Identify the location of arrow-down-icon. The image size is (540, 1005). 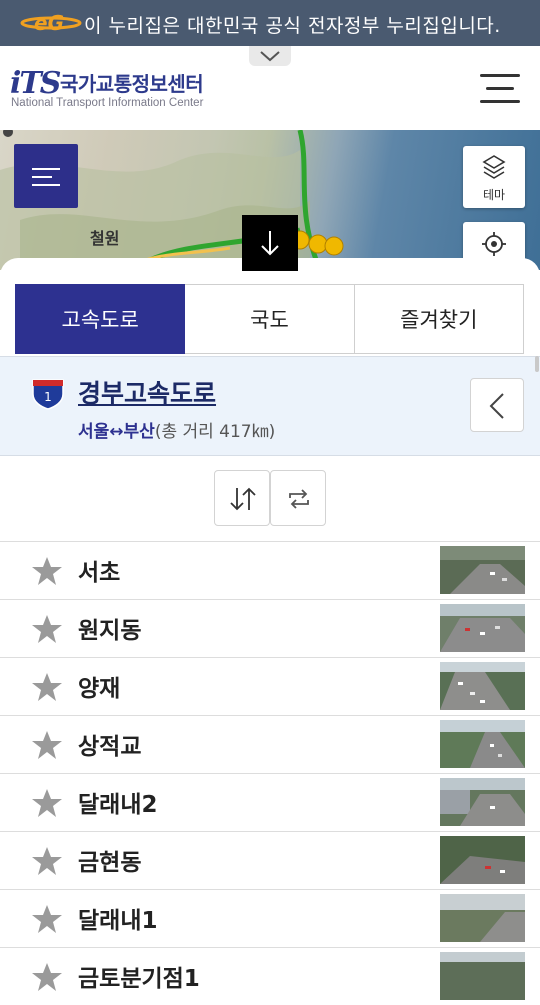
(270, 243).